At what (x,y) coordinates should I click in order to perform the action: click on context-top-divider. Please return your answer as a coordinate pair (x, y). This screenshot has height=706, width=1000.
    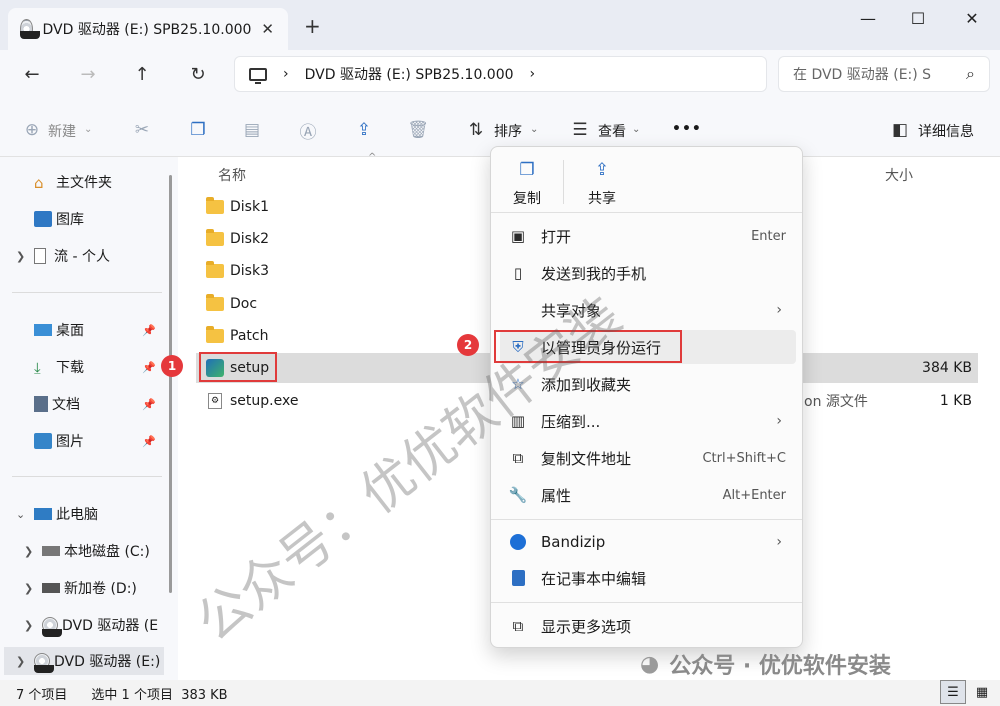
    Looking at the image, I should click on (563, 182).